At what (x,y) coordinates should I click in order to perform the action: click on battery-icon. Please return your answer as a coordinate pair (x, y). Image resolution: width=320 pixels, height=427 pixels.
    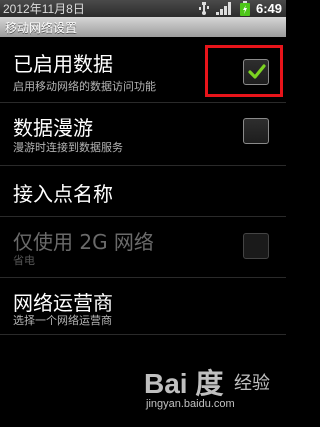
    Looking at the image, I should click on (244, 8).